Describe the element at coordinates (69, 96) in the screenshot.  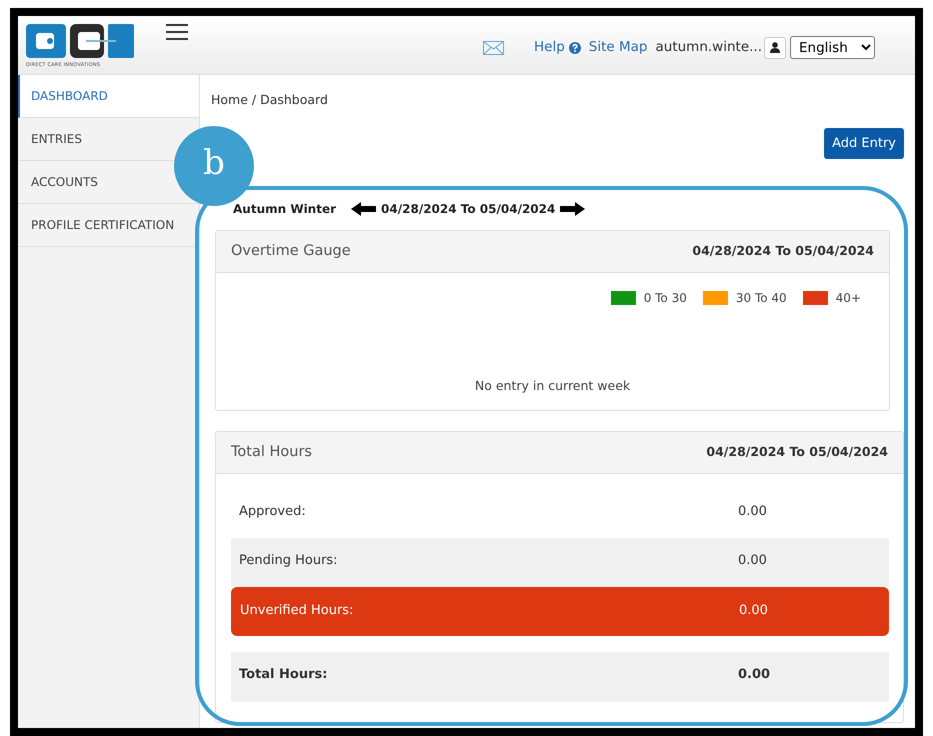
I see `sidebar-item: DASHBOARD` at that location.